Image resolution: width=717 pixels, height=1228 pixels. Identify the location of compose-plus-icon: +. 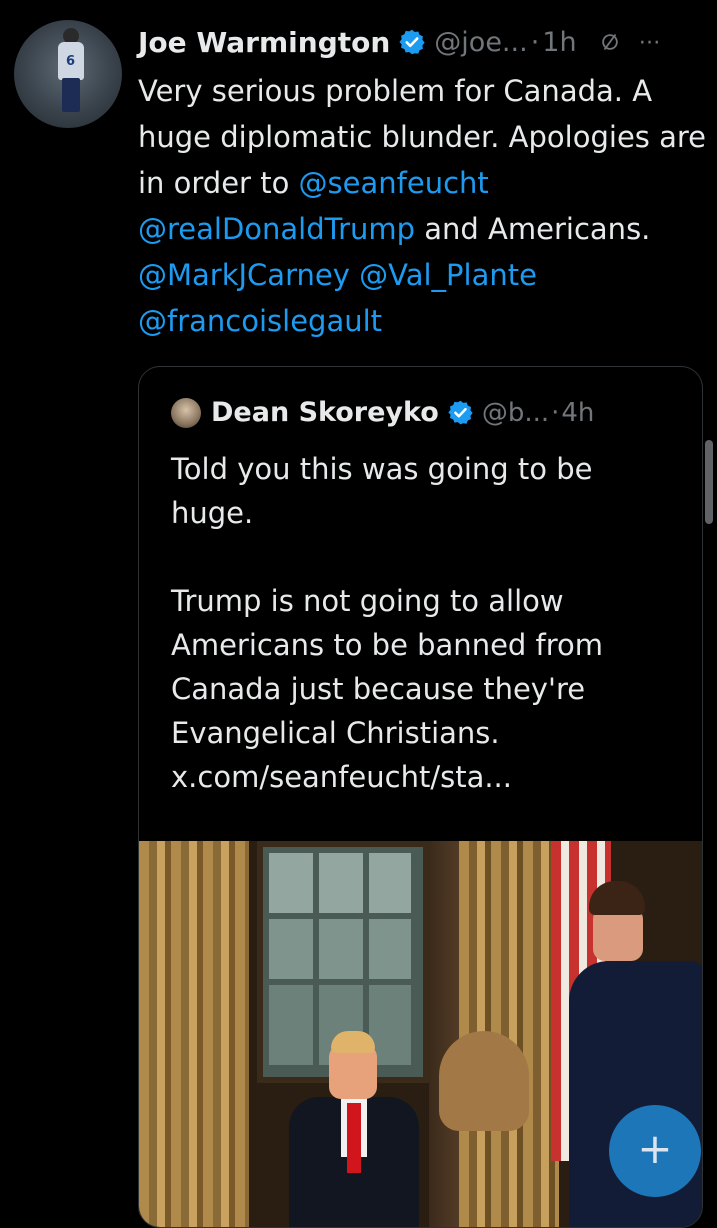
(655, 1148).